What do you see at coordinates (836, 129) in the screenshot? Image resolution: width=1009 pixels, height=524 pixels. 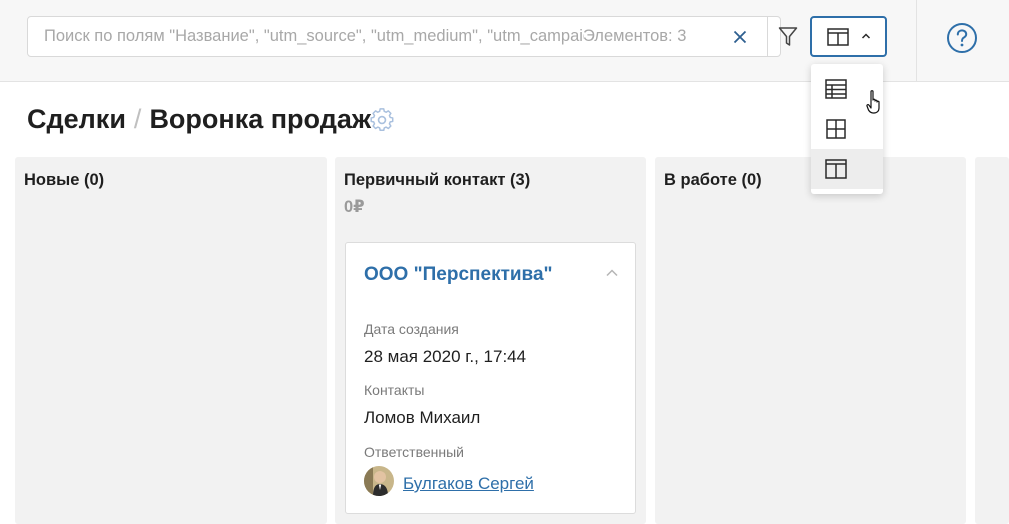 I see `grid-view-icon` at bounding box center [836, 129].